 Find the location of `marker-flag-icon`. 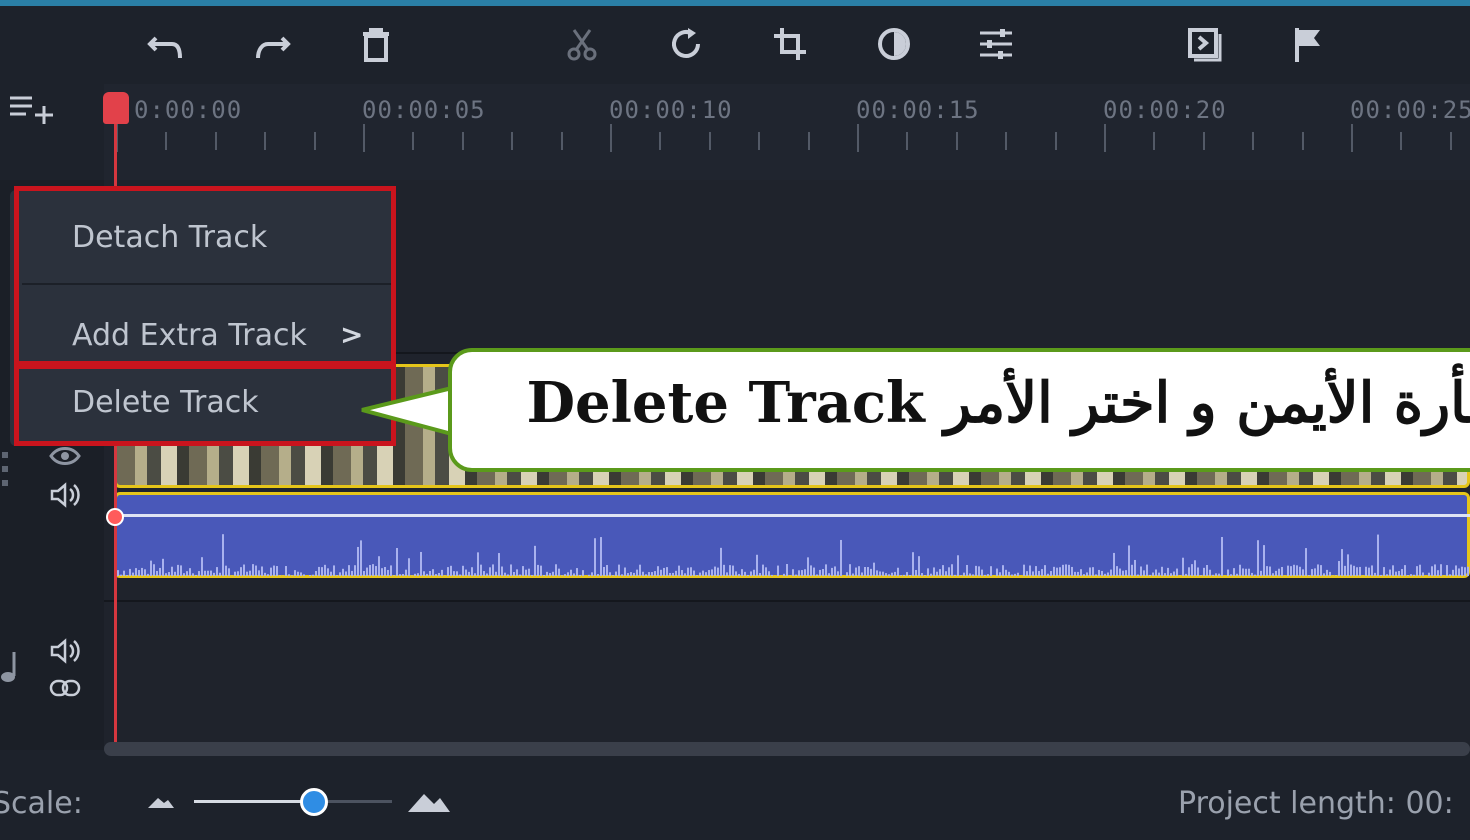

marker-flag-icon is located at coordinates (1308, 44).